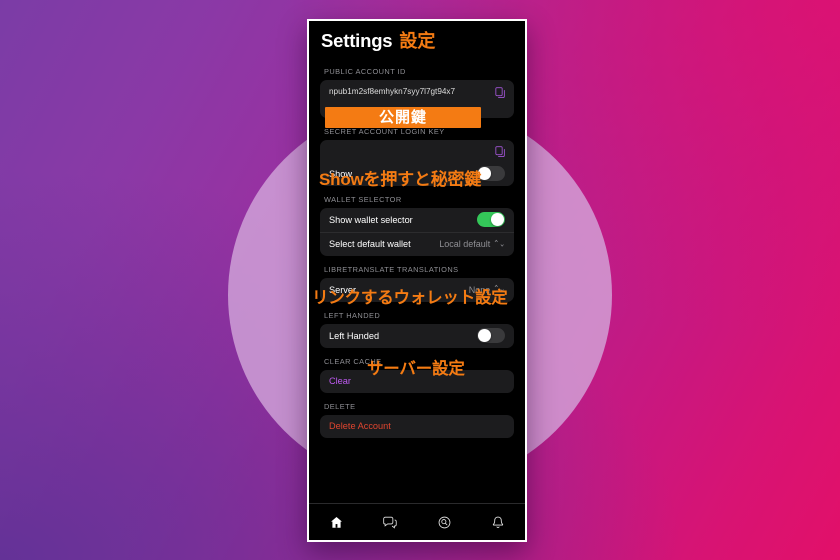 The width and height of the screenshot is (840, 560). What do you see at coordinates (340, 381) in the screenshot?
I see `clear-cache-button: Clear` at bounding box center [340, 381].